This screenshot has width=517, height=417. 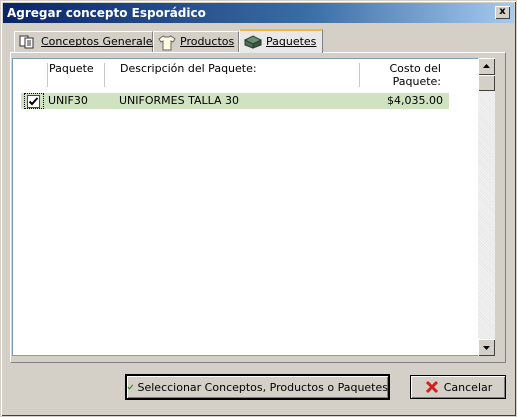 What do you see at coordinates (236, 75) in the screenshot?
I see `column-header-descripcion: Descripción del Paquete:` at bounding box center [236, 75].